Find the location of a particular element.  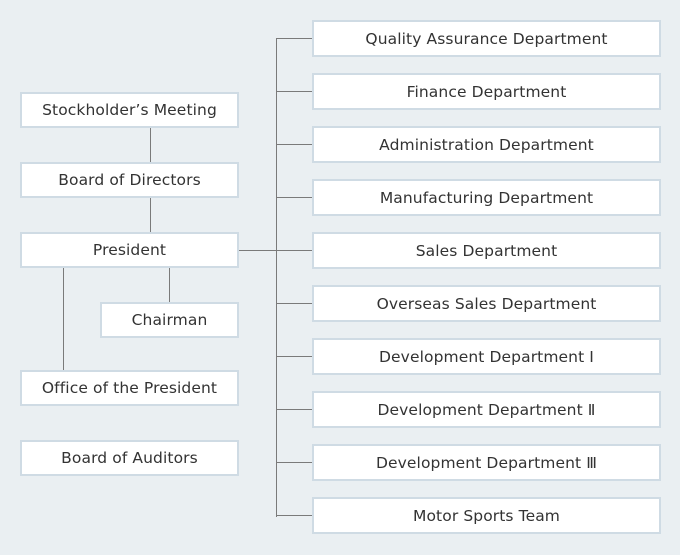

department-label: Quality Assurance Department is located at coordinates (486, 38).